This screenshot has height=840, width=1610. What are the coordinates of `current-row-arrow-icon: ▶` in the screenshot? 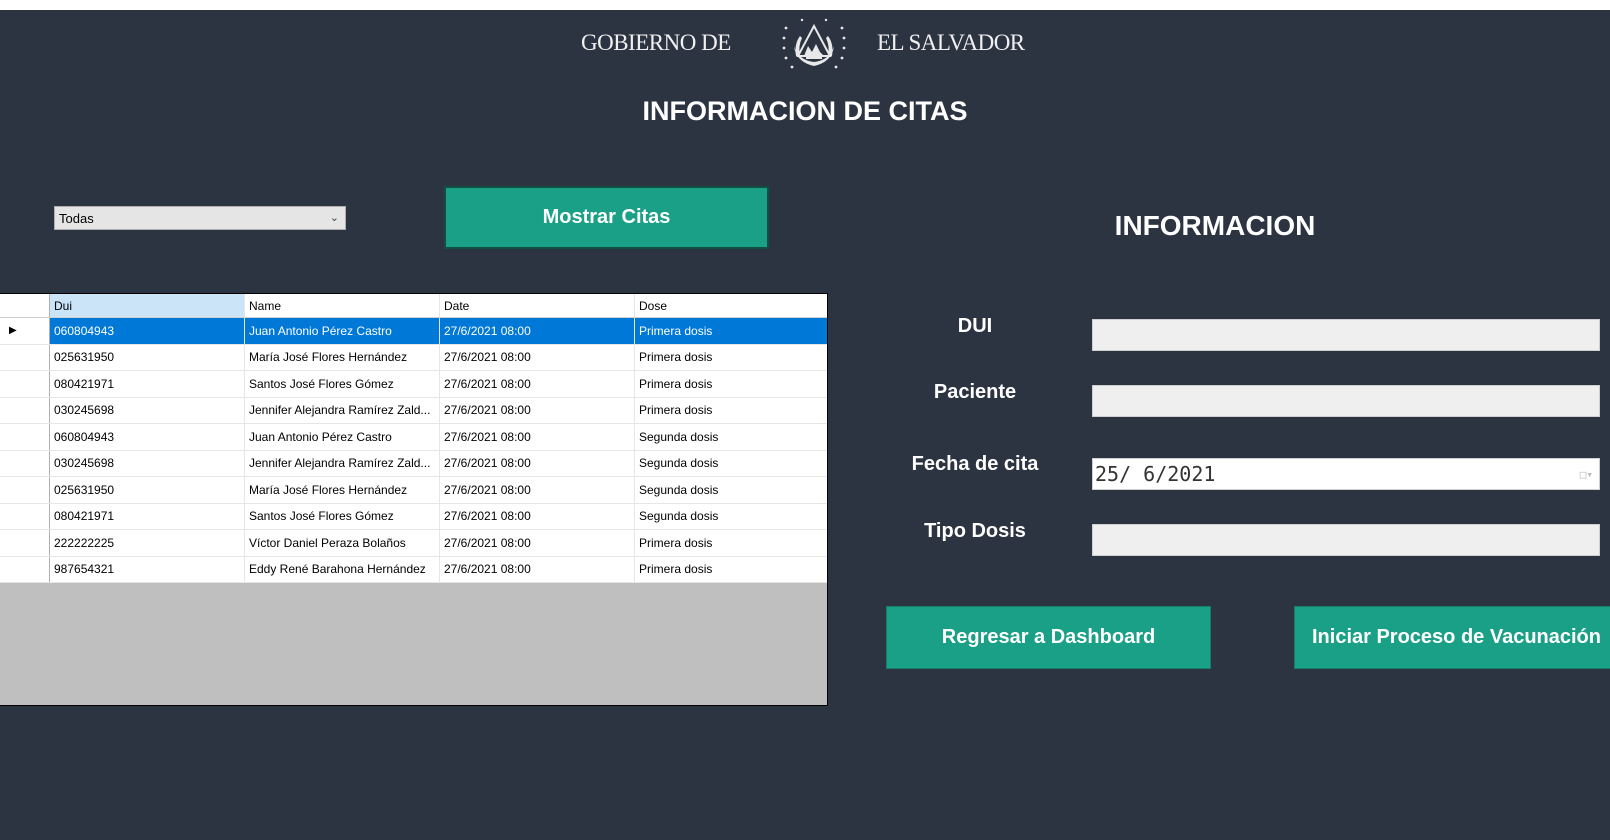 It's located at (13, 331).